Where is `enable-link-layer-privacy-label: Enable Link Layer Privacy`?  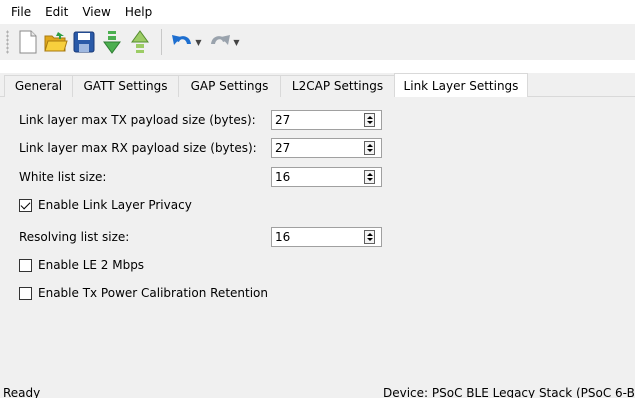
enable-link-layer-privacy-label: Enable Link Layer Privacy is located at coordinates (115, 205).